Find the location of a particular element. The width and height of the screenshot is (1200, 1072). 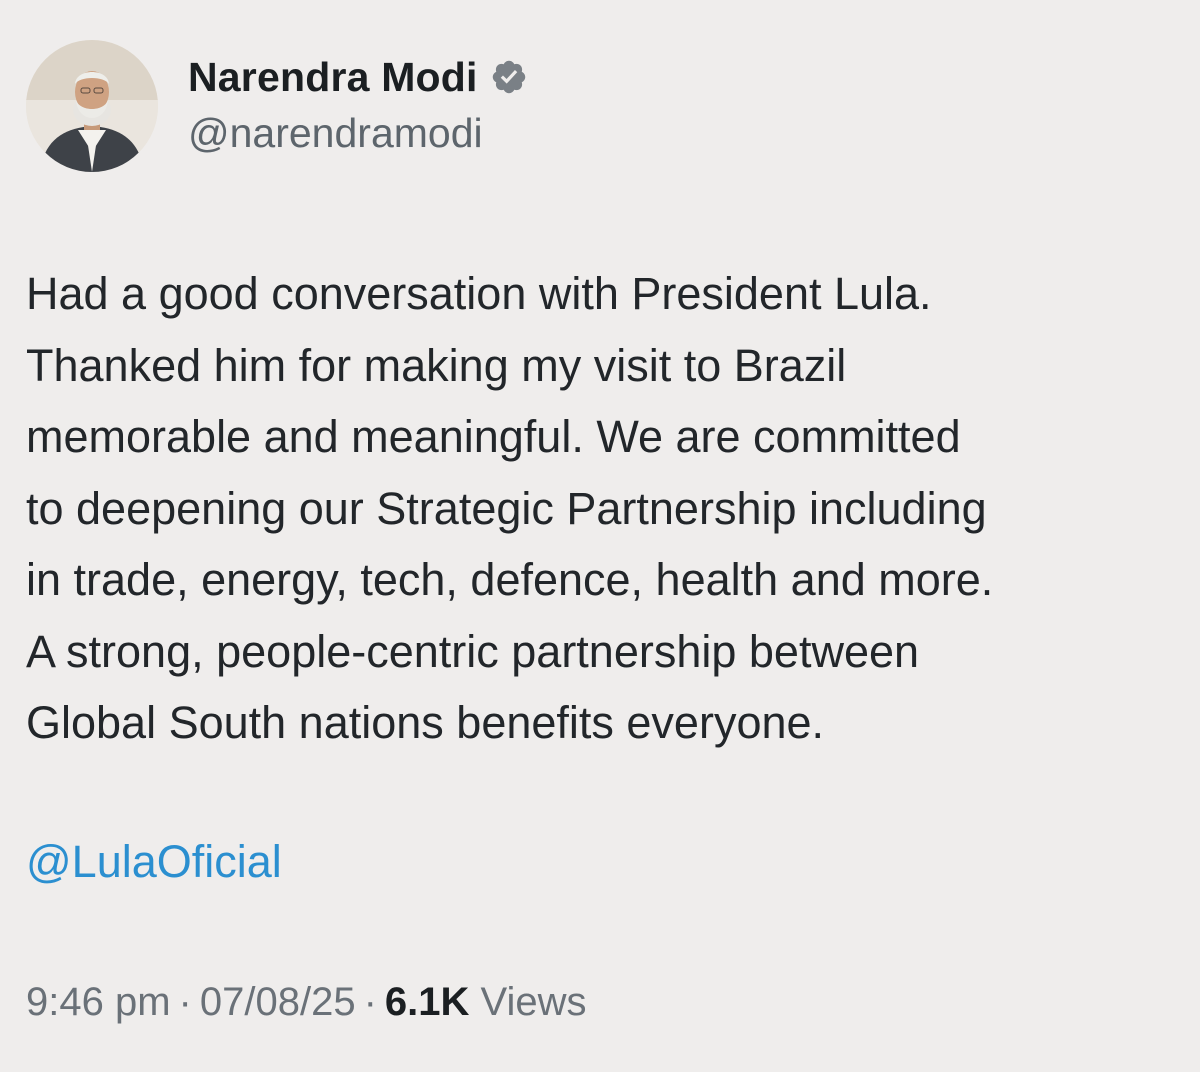

tweet-header: Narendra Modi @narendramodi is located at coordinates (277, 110).